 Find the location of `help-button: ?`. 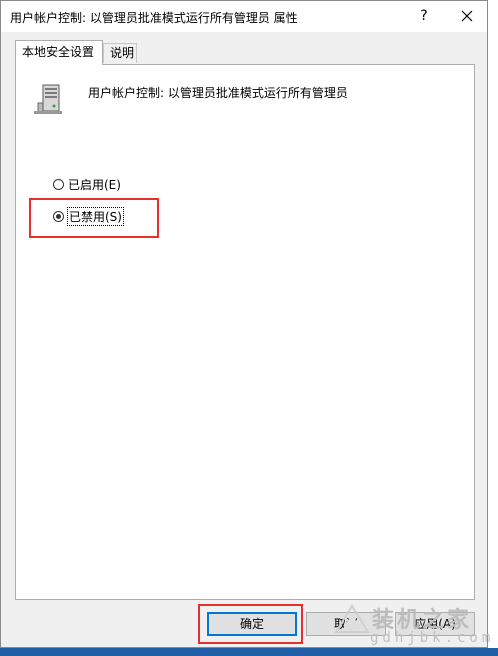

help-button: ? is located at coordinates (424, 16).